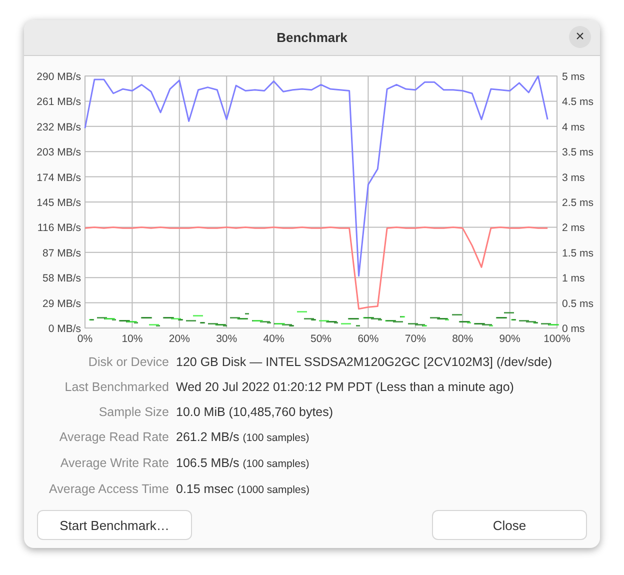 This screenshot has width=624, height=575. I want to click on axis-label: 29 MB/s, so click(61, 304).